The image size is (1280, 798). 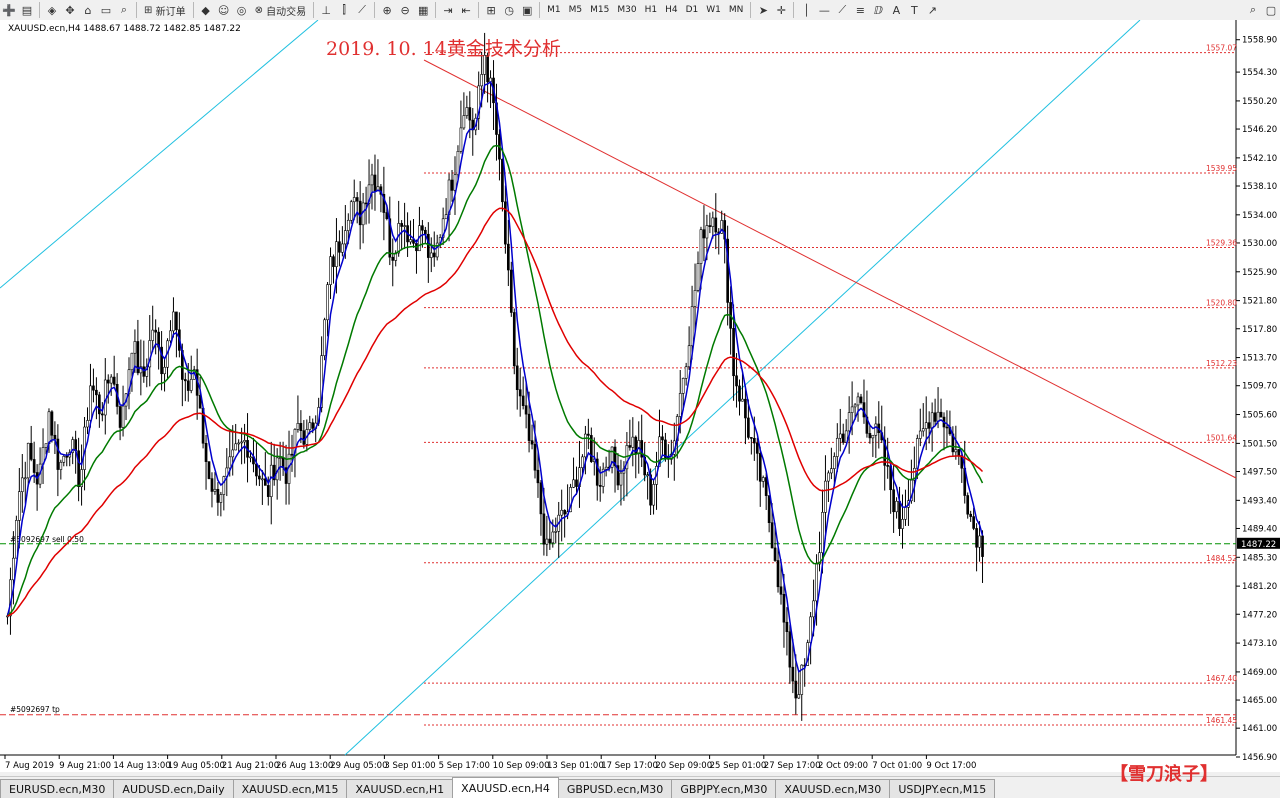 What do you see at coordinates (1271, 10) in the screenshot?
I see `chat-icon: ▢` at bounding box center [1271, 10].